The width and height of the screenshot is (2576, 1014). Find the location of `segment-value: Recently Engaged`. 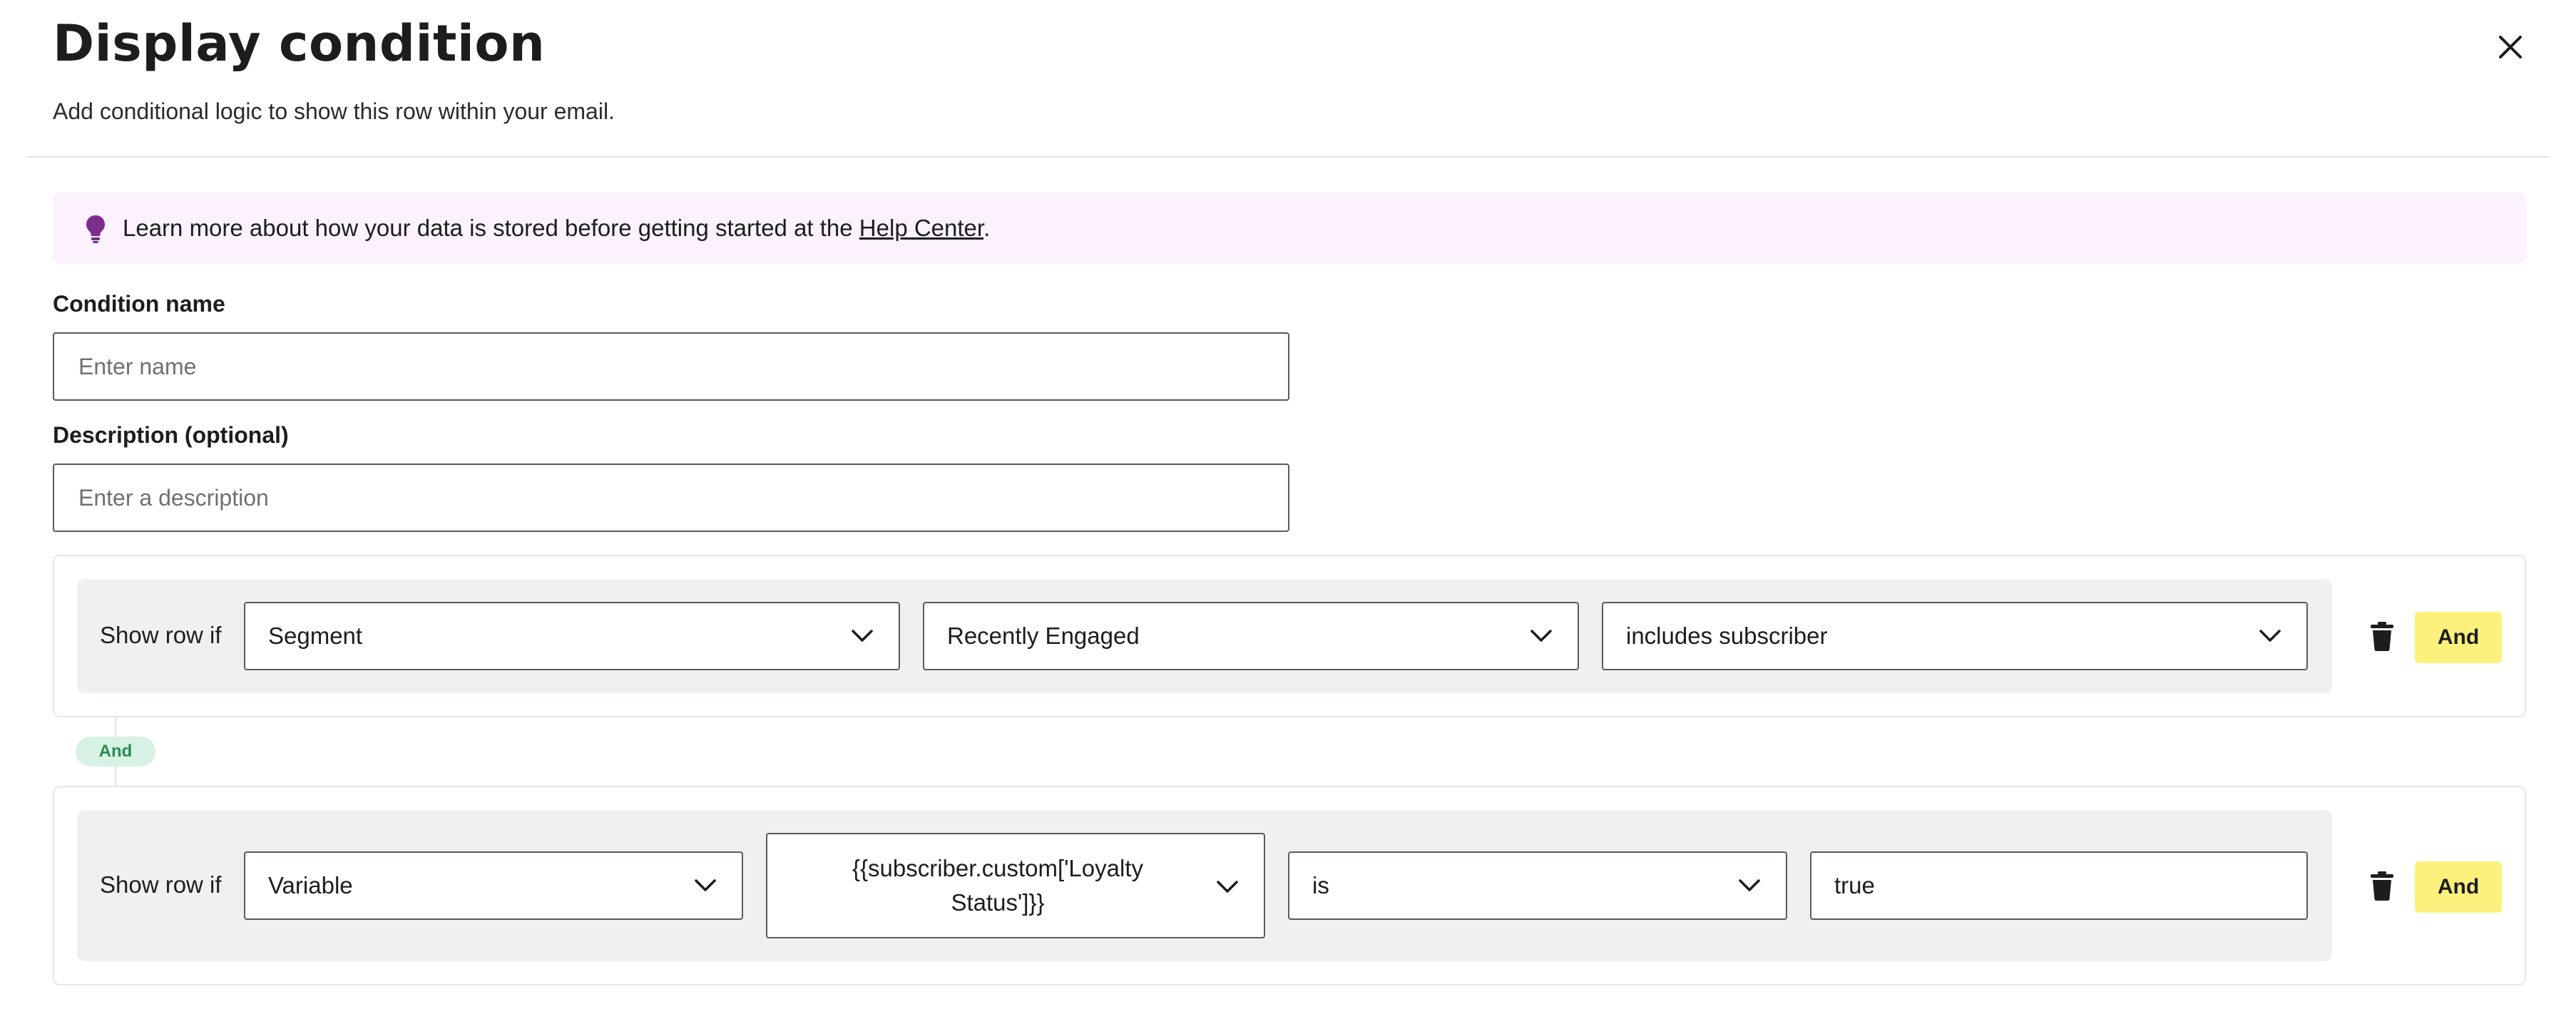

segment-value: Recently Engaged is located at coordinates (1043, 636).